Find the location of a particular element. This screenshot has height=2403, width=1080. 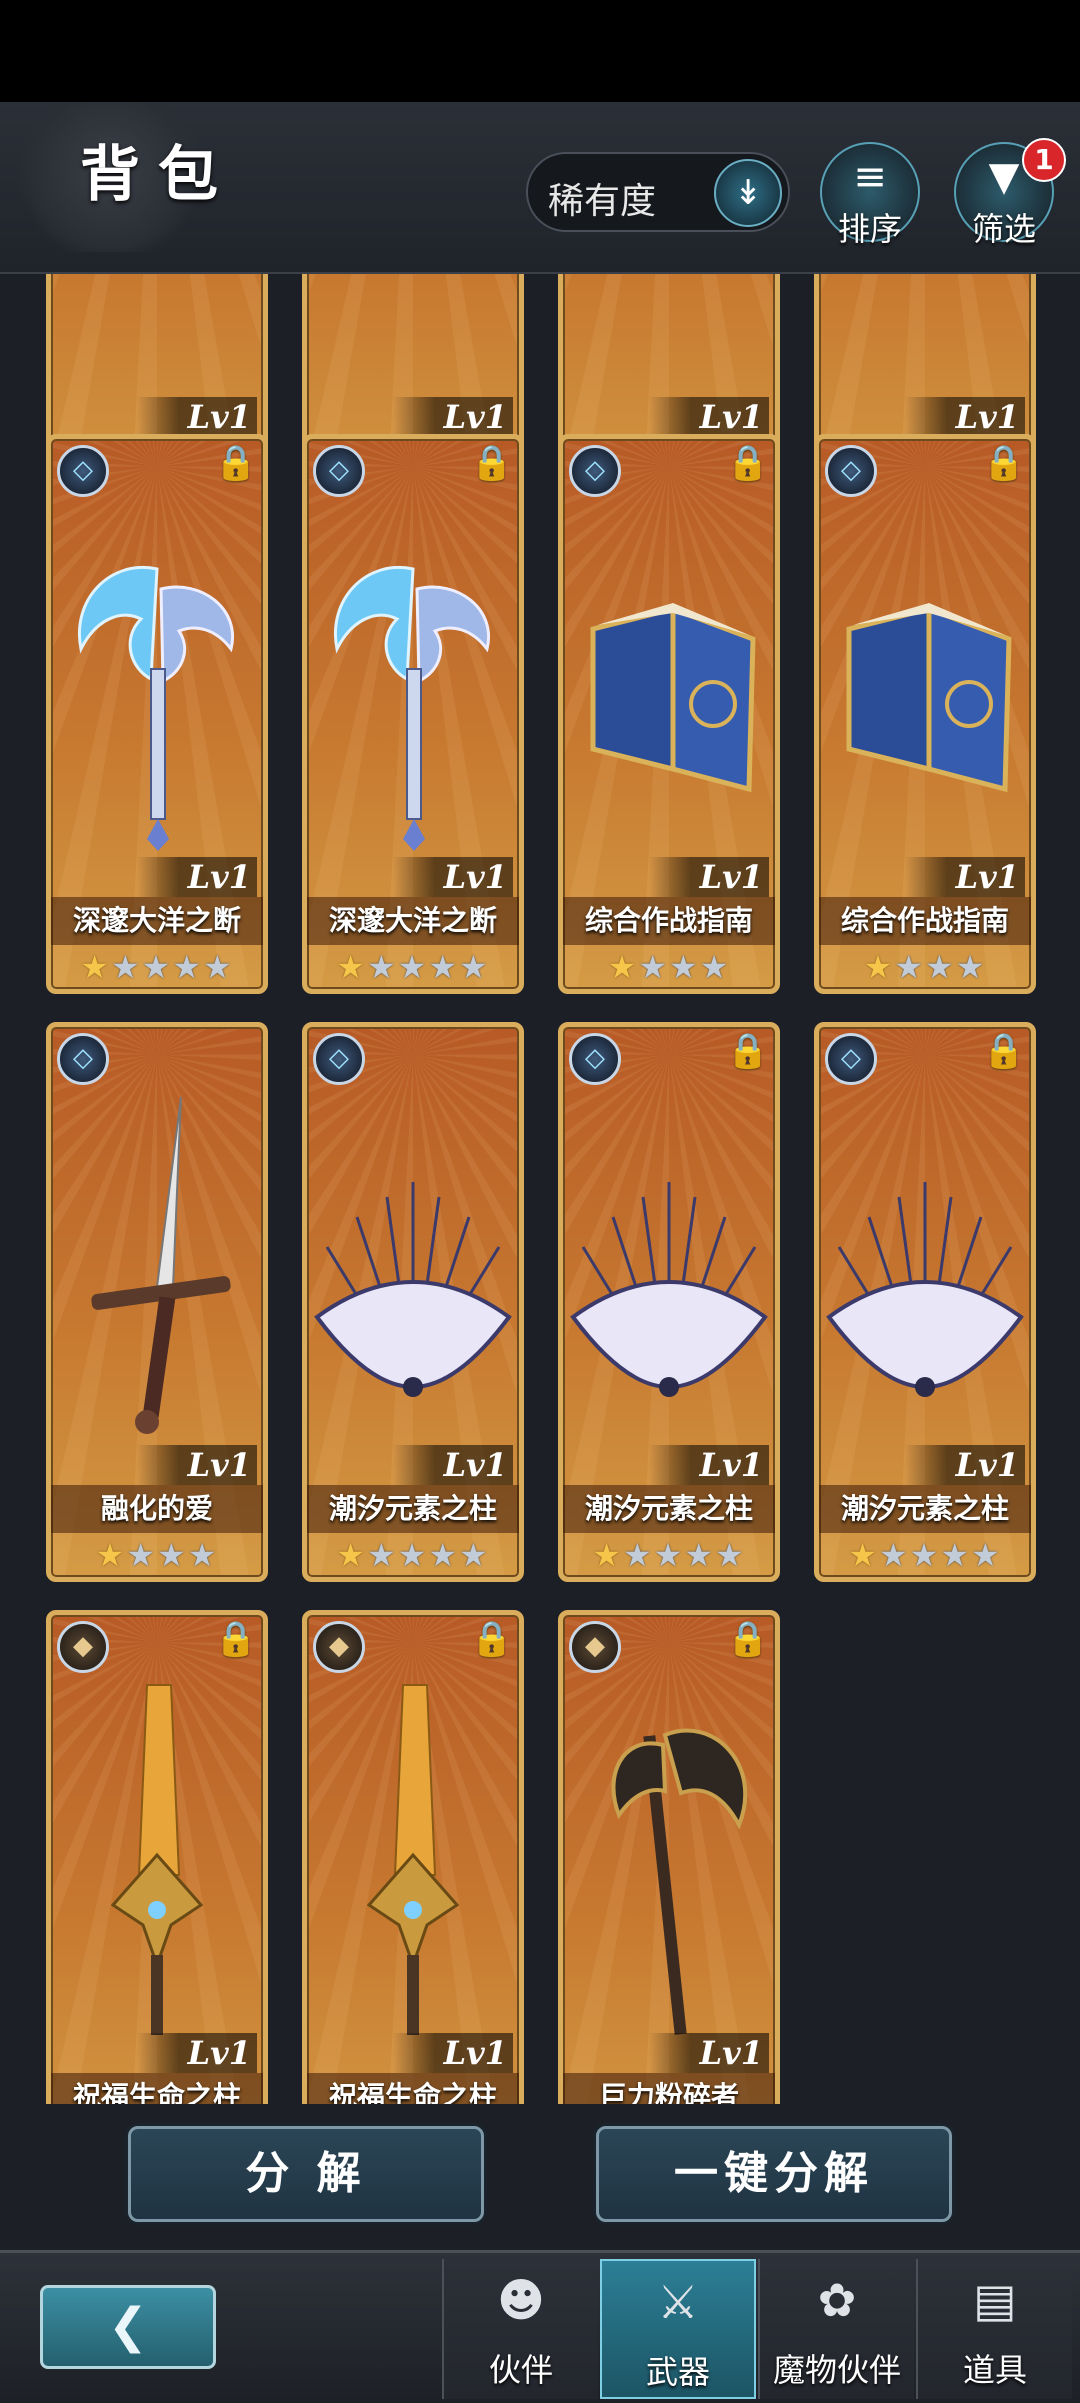

sort-order-button: ≡ 排序 is located at coordinates (870, 195).